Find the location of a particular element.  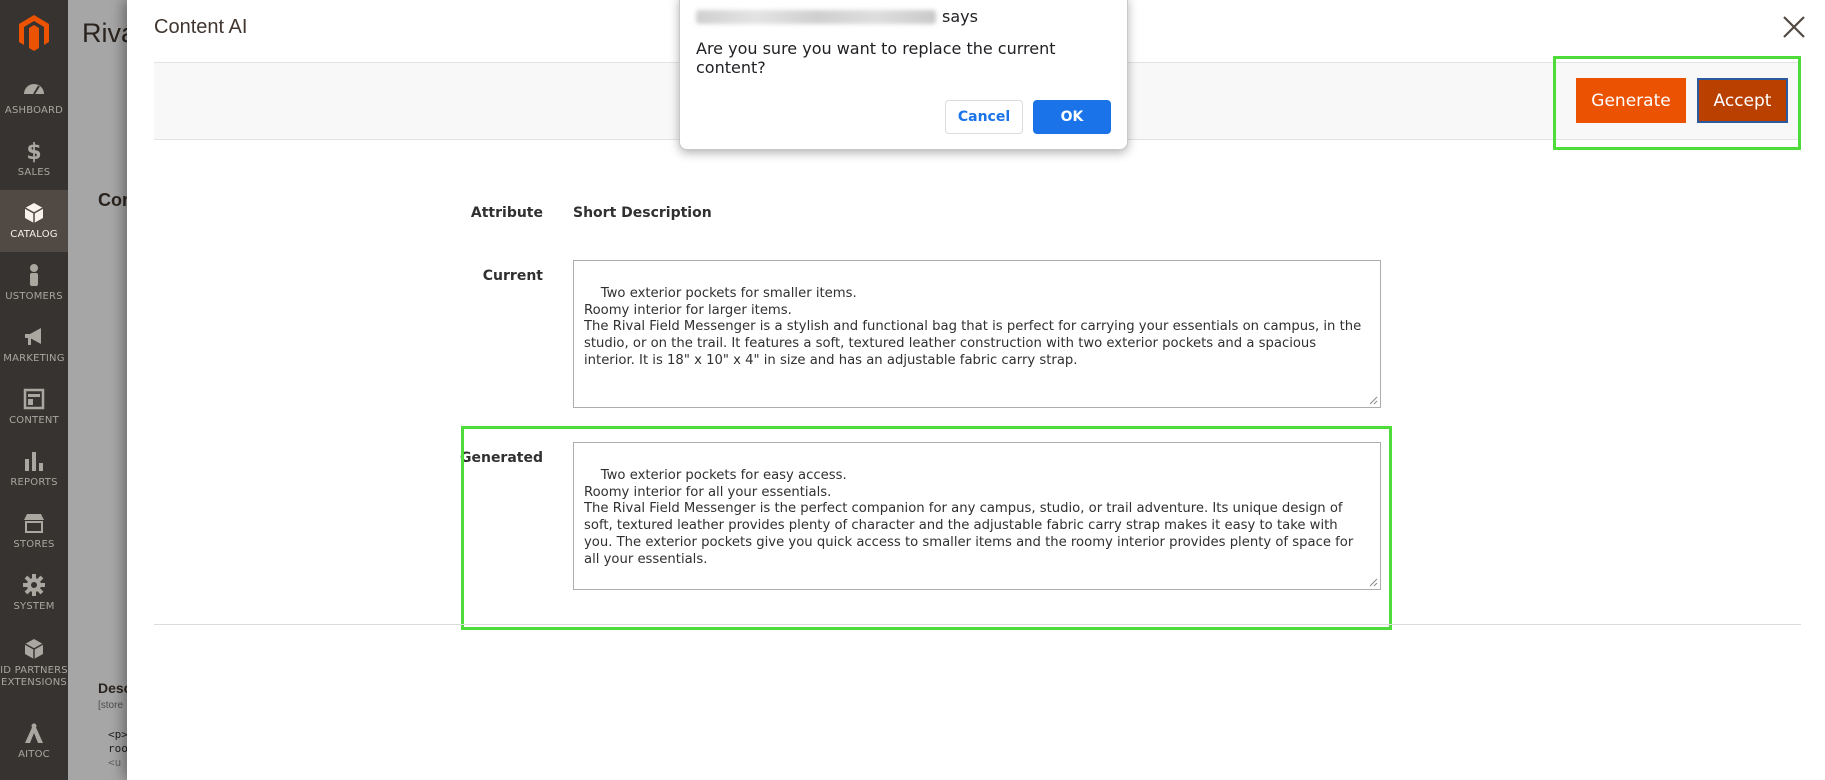

sidebar-item-reports: REPORTS is located at coordinates (34, 469).